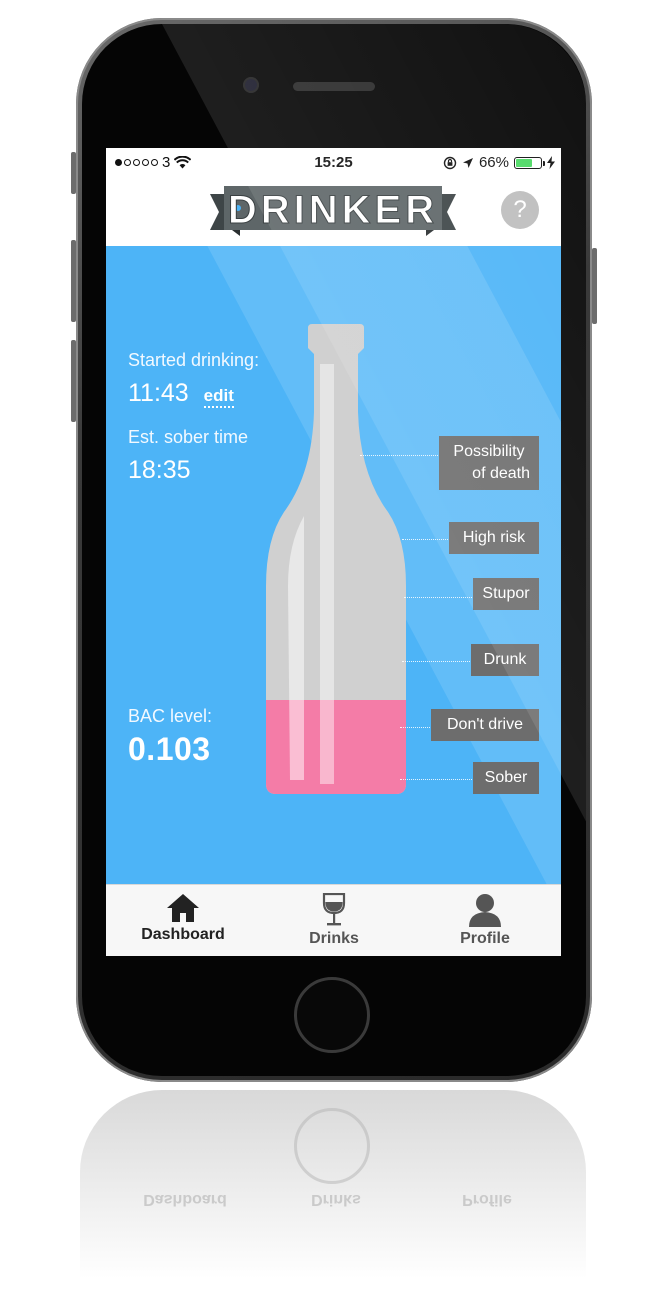  I want to click on started-drinking-time: 11:43, so click(158, 393).